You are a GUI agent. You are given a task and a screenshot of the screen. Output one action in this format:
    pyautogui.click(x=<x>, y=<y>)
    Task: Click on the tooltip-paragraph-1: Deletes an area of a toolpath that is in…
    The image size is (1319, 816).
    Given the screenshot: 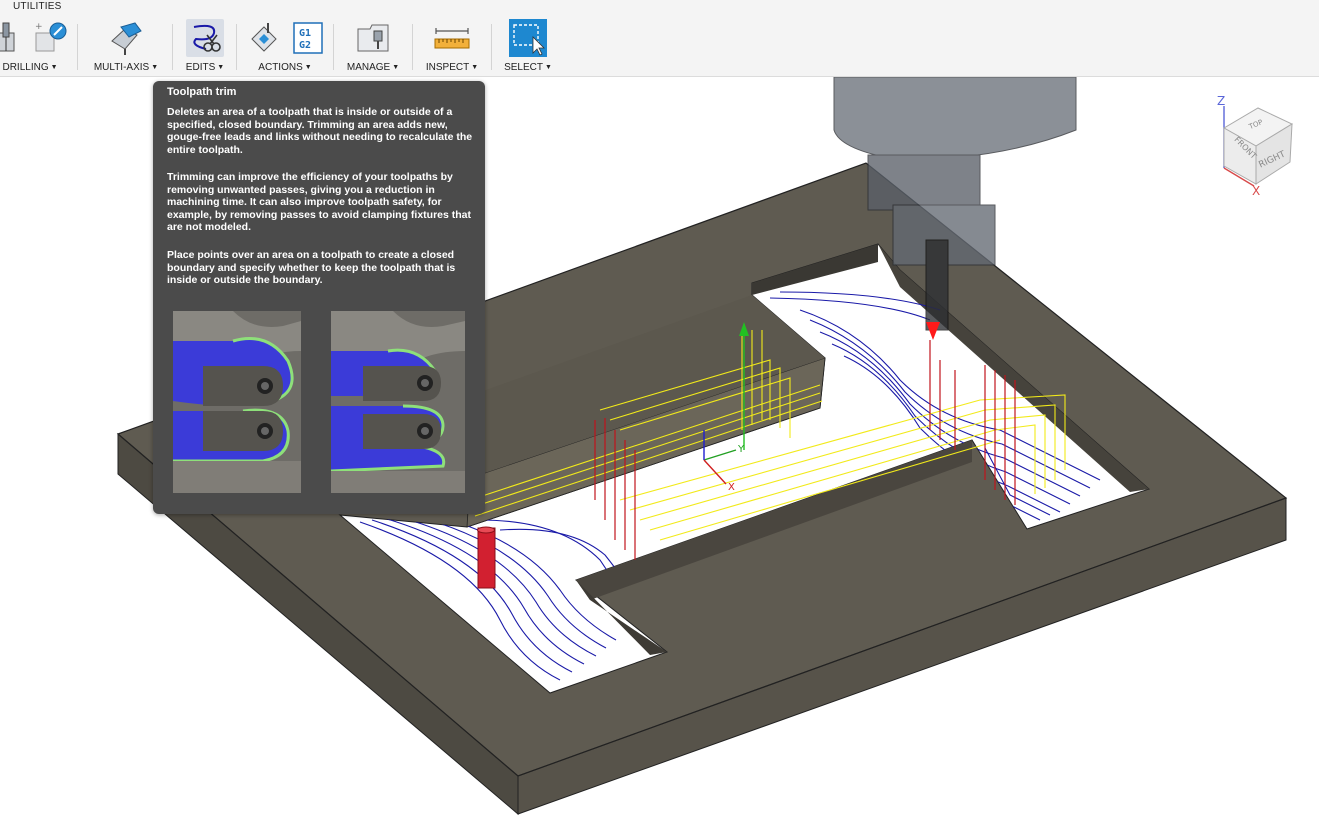 What is the action you would take?
    pyautogui.click(x=320, y=131)
    